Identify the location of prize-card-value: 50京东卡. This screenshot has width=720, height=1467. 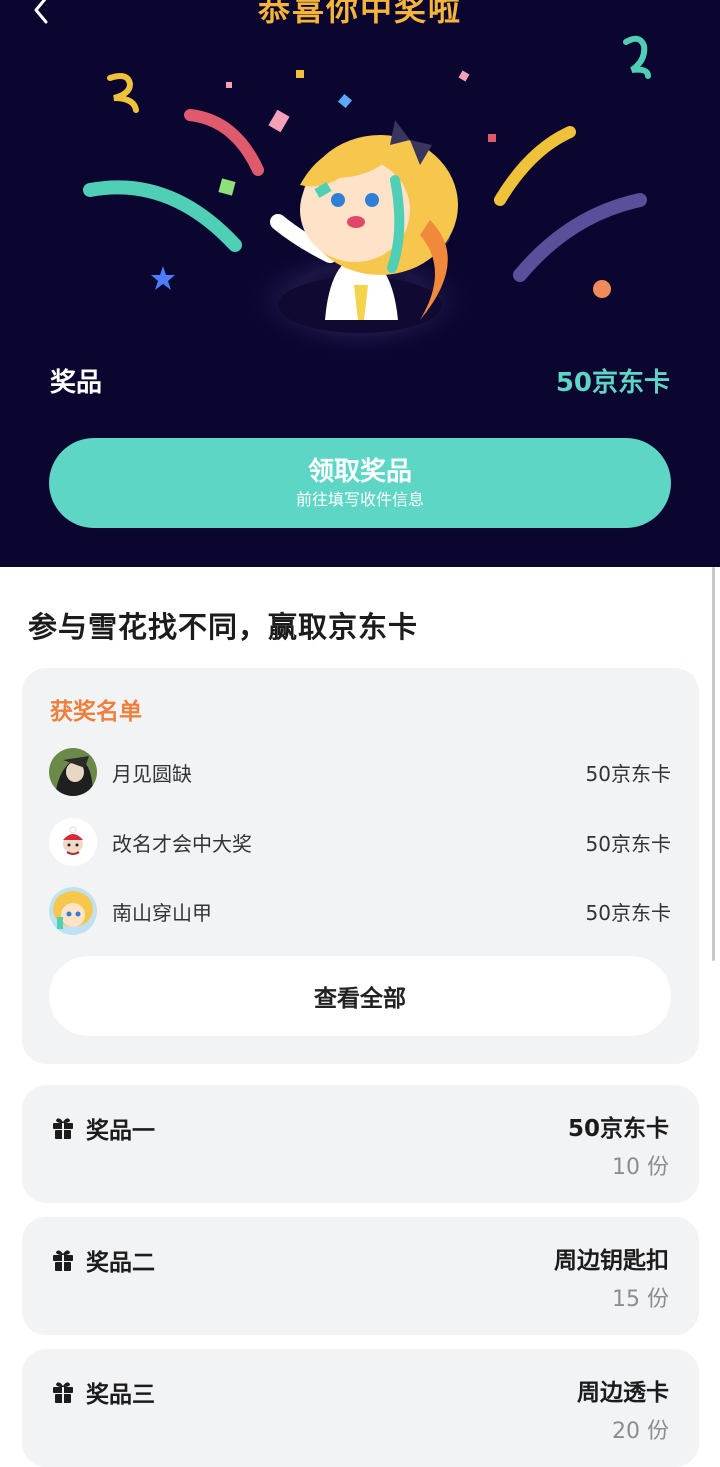
(618, 1129).